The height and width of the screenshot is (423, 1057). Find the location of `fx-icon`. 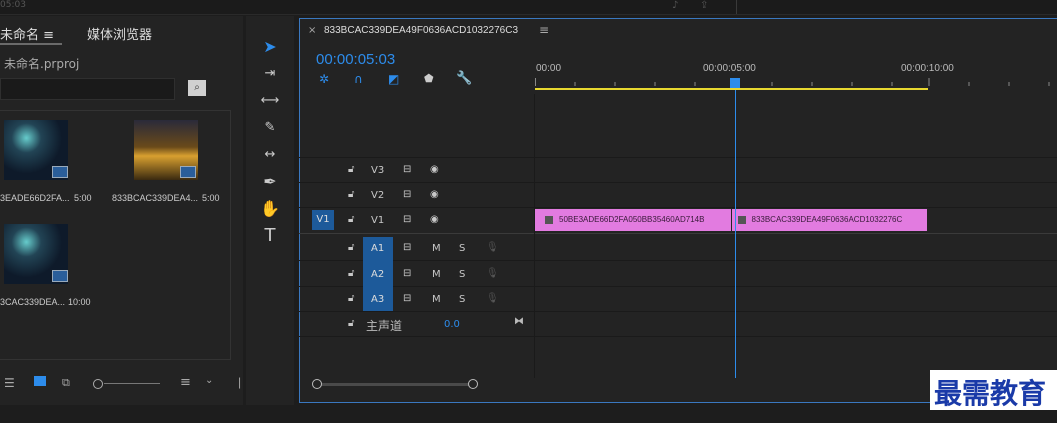

fx-icon is located at coordinates (741, 219).